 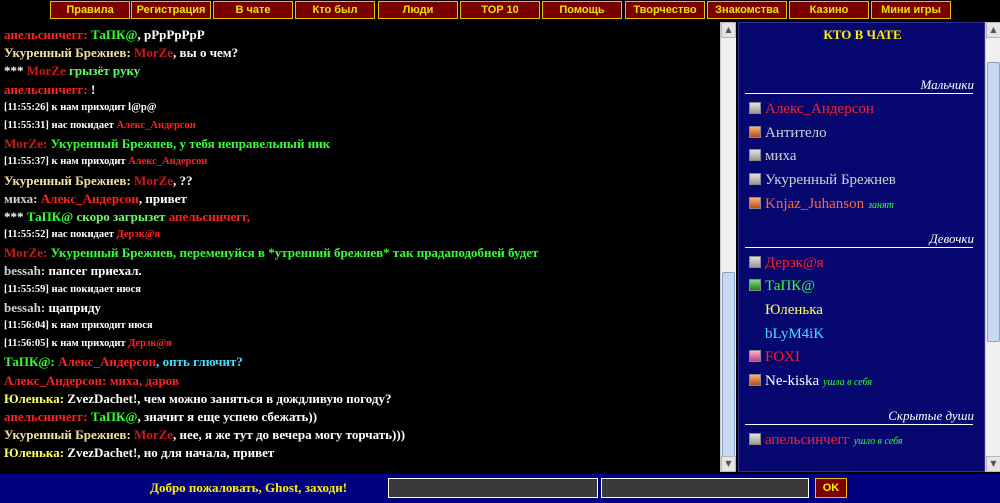 What do you see at coordinates (705, 488) in the screenshot?
I see `recipient-input` at bounding box center [705, 488].